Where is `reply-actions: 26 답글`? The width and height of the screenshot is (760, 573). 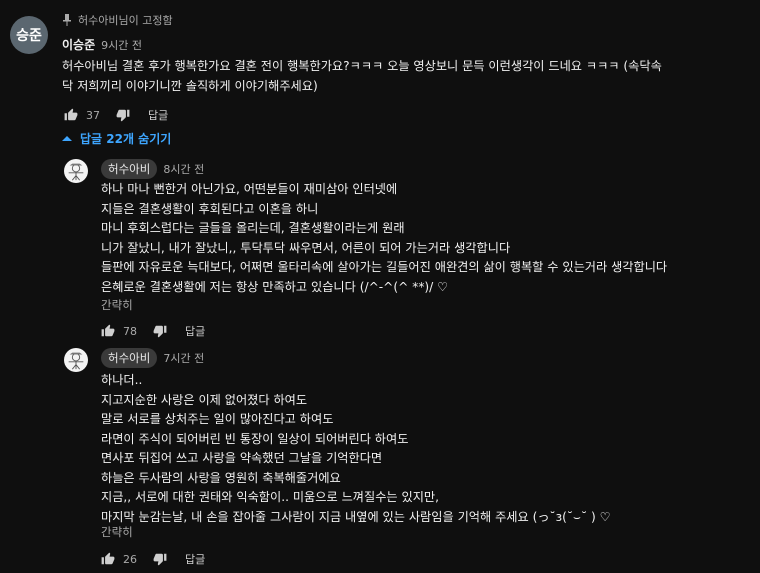
reply-actions: 26 답글 is located at coordinates (153, 559).